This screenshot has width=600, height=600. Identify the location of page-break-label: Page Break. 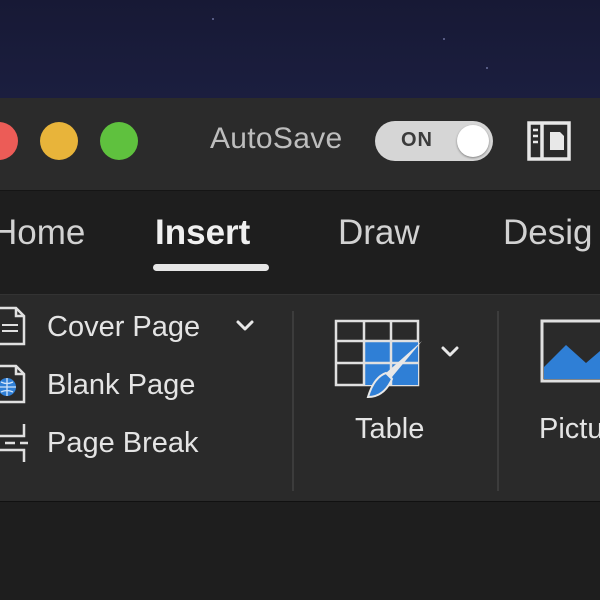
(123, 443).